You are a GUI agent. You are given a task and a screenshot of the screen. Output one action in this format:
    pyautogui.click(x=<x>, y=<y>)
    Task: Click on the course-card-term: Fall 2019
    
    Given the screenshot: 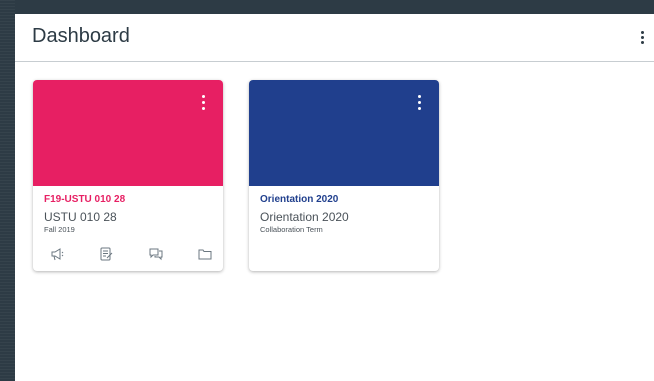 What is the action you would take?
    pyautogui.click(x=59, y=229)
    